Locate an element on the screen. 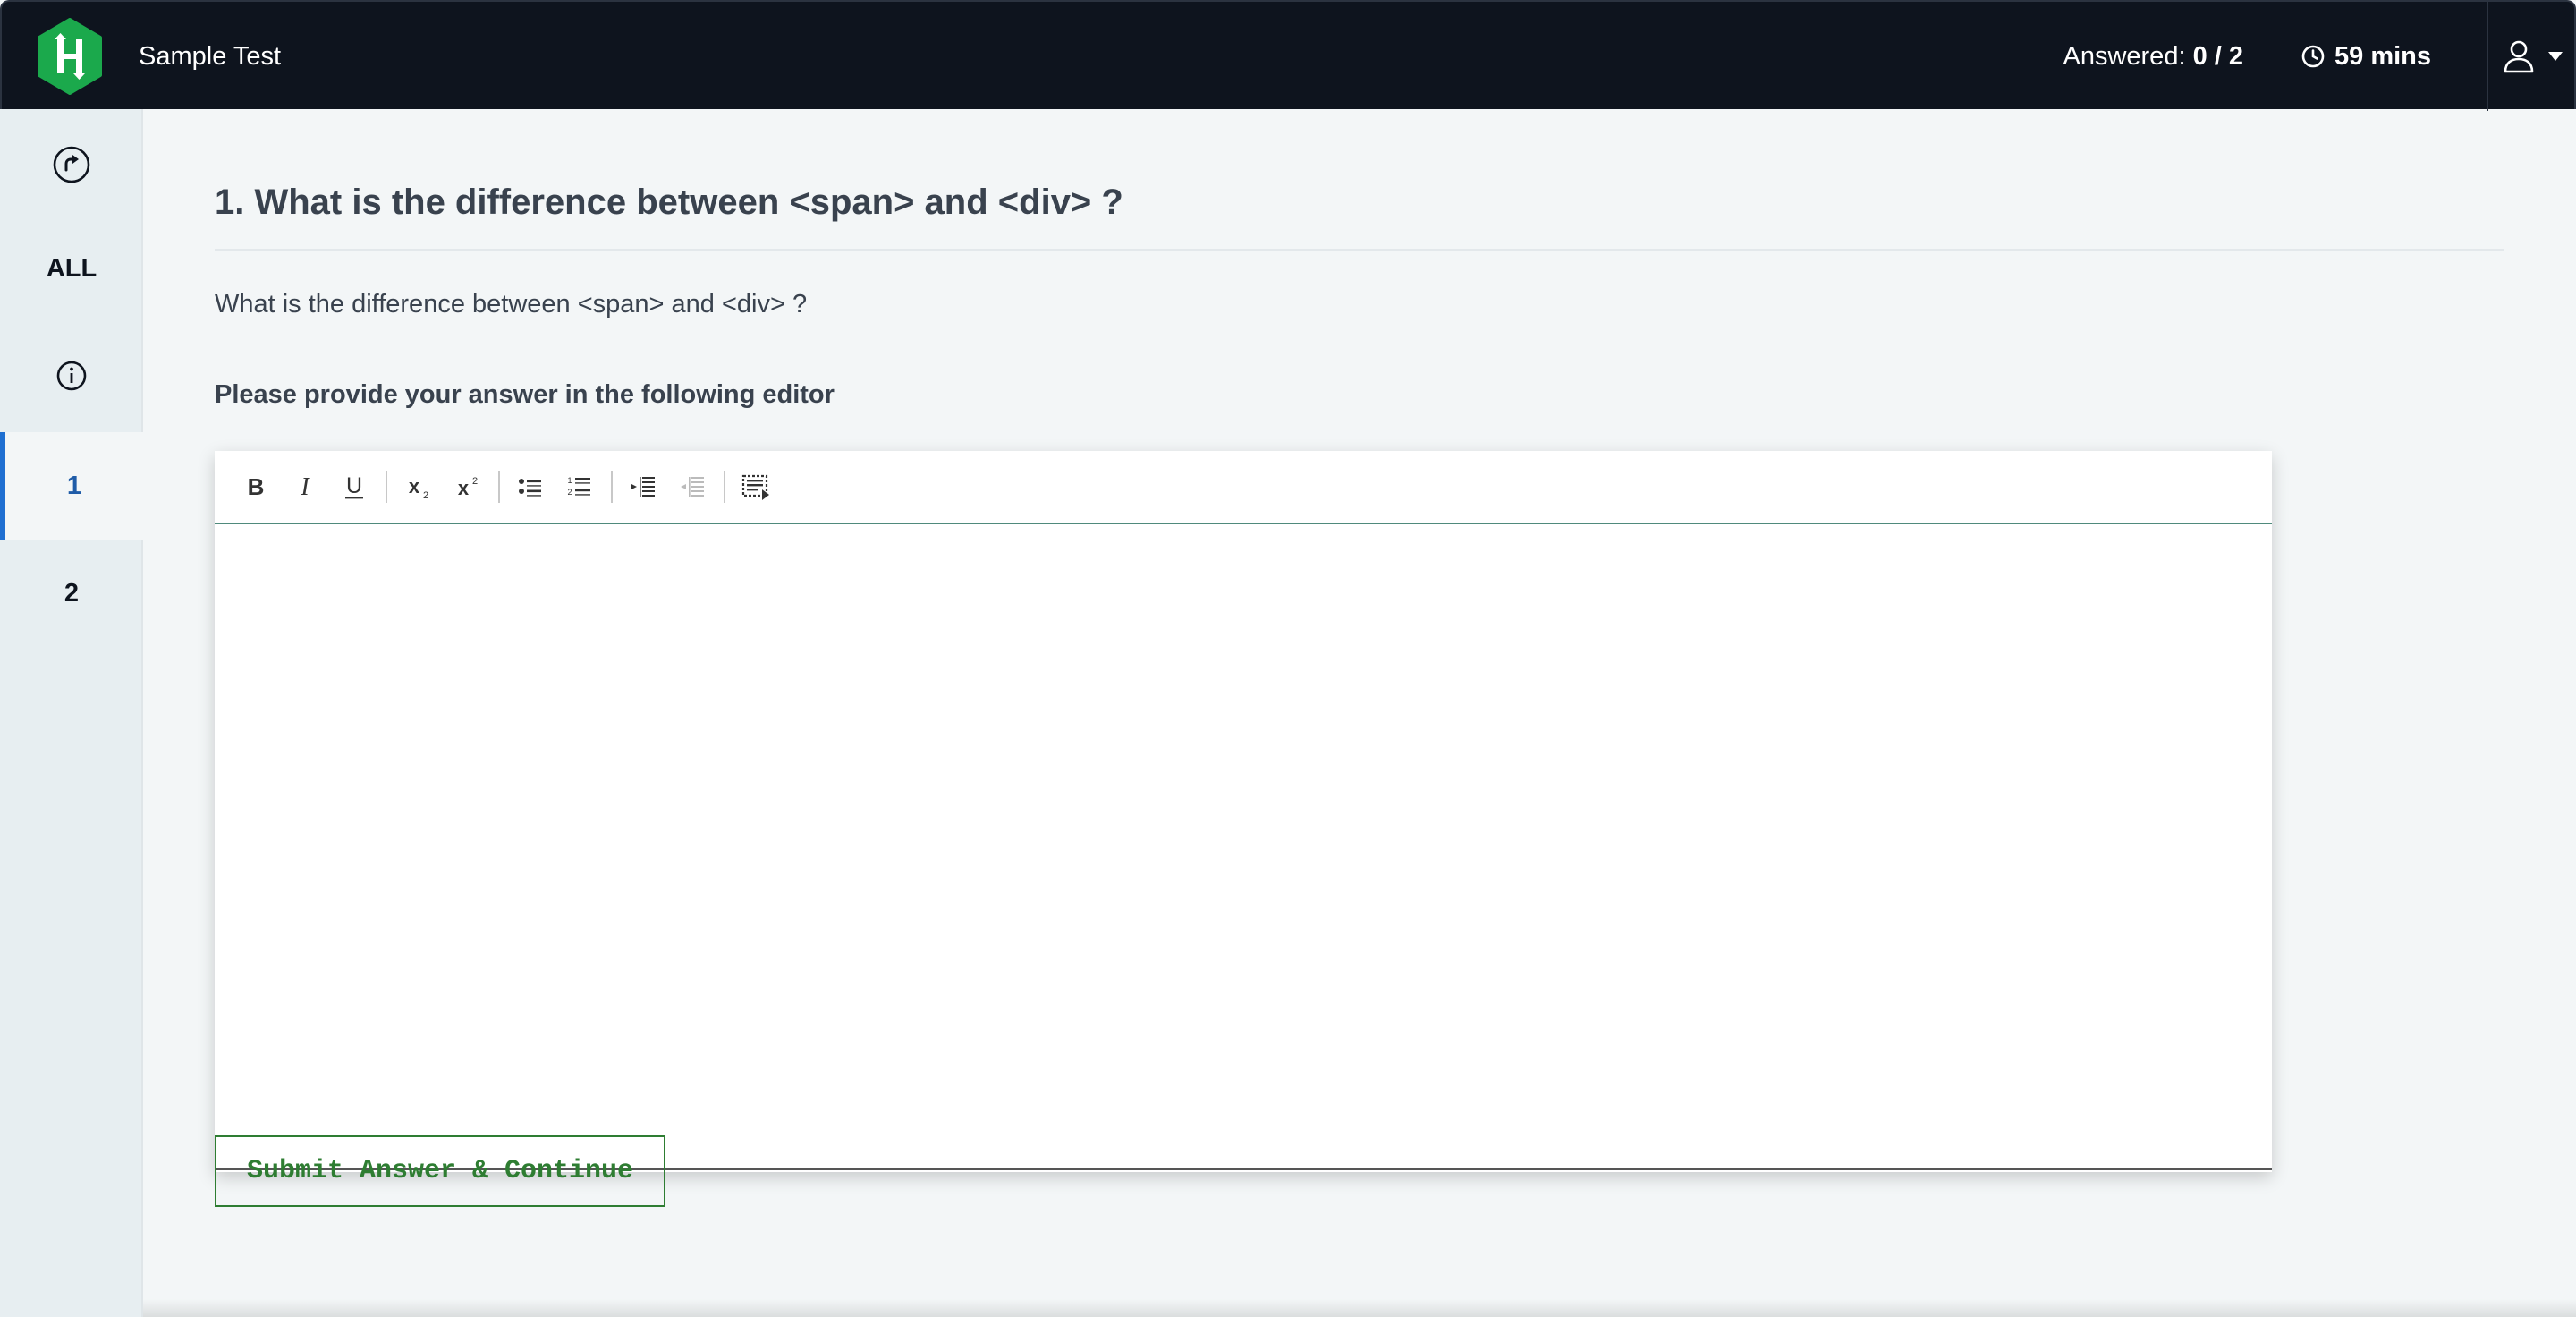  sidebar-item-label: ALL is located at coordinates (71, 268).